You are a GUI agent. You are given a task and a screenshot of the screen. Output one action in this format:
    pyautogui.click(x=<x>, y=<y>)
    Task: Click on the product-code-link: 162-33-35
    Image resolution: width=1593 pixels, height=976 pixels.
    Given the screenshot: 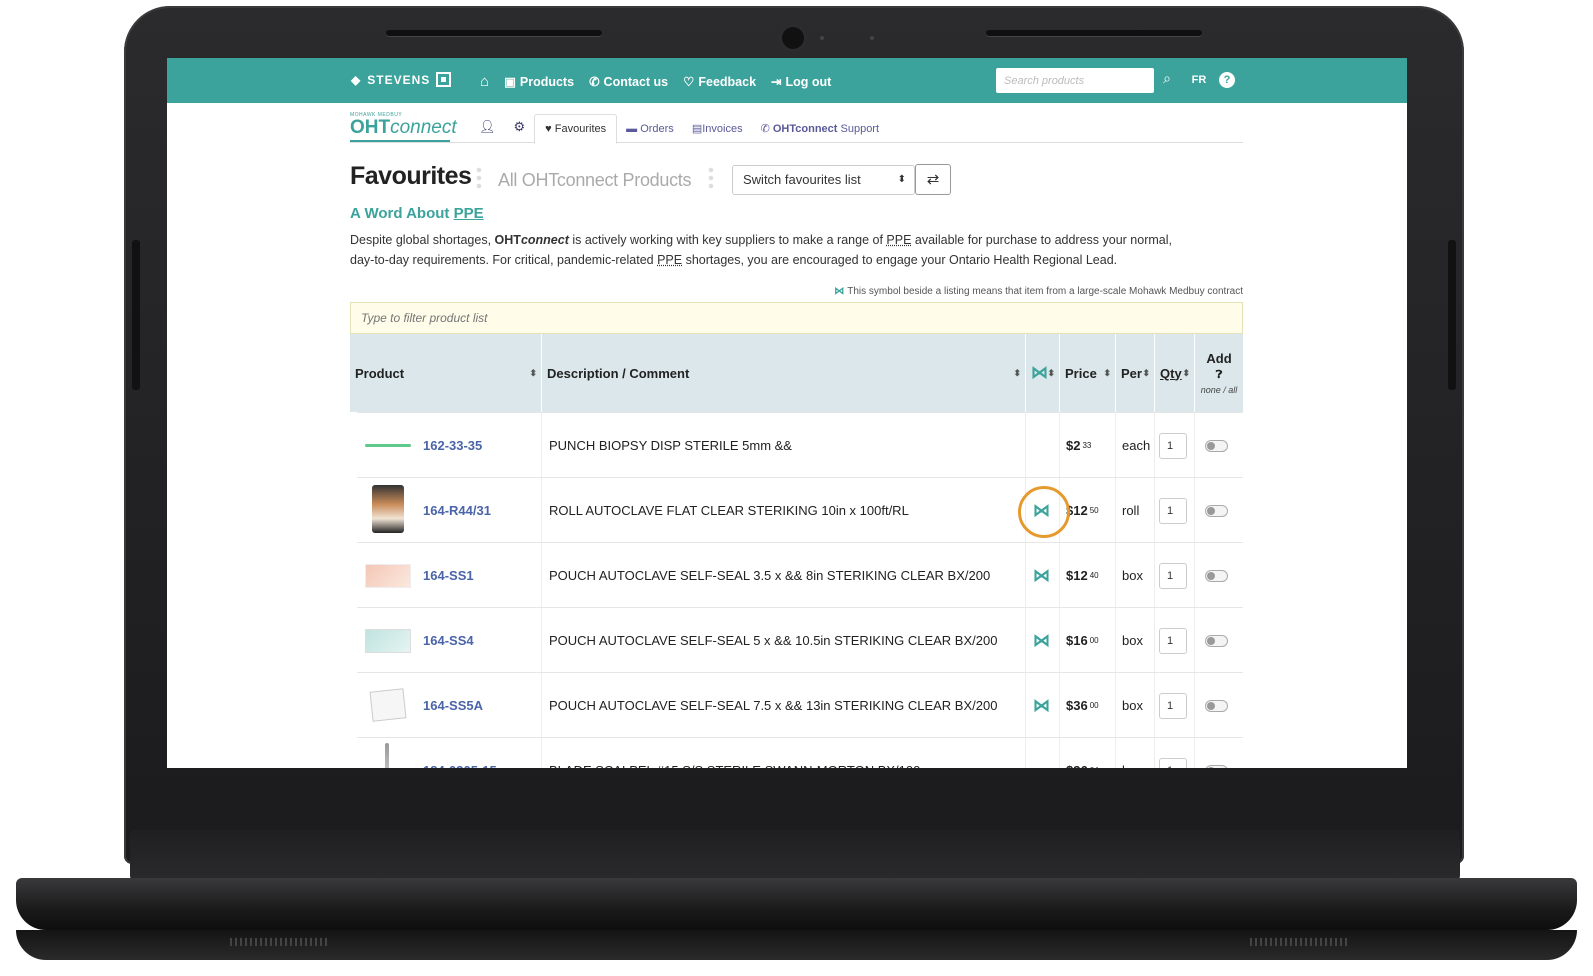 What is the action you would take?
    pyautogui.click(x=452, y=445)
    